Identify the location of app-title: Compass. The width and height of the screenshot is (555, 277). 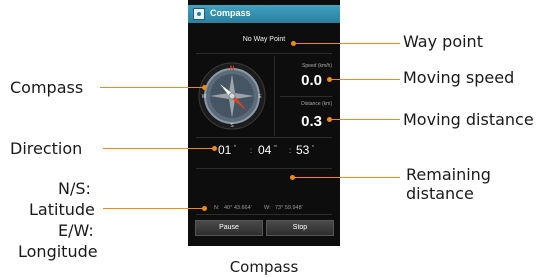
(230, 13).